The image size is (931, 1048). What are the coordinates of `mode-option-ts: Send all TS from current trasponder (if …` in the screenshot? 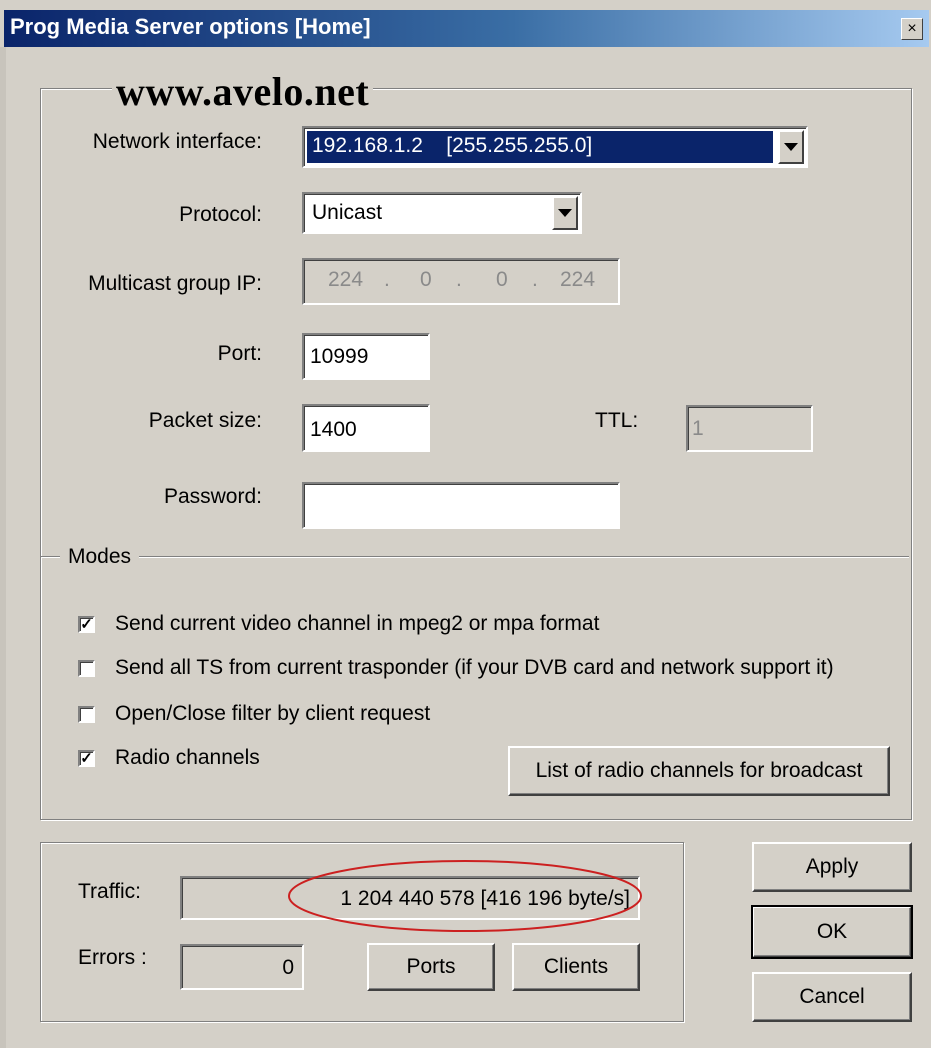 It's located at (456, 668).